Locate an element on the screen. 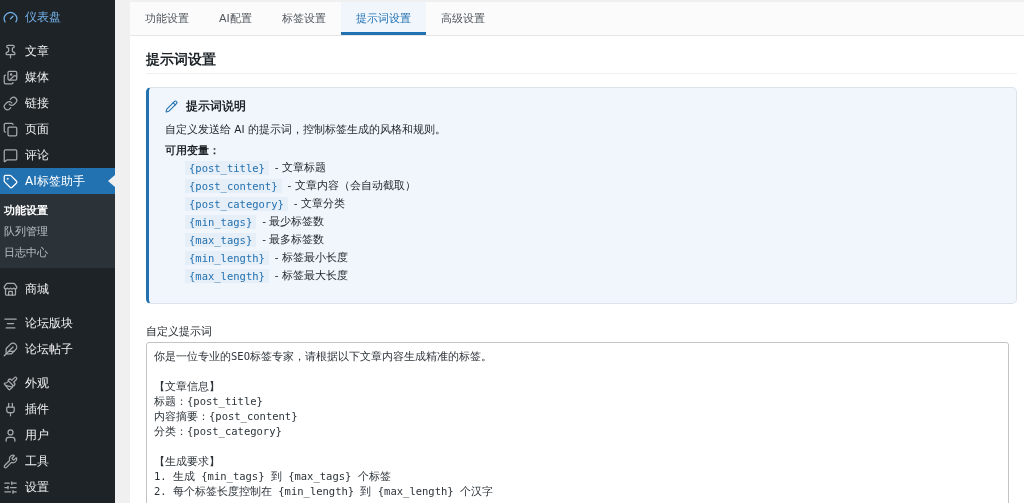  submenu-item: 日志中心 is located at coordinates (57, 252).